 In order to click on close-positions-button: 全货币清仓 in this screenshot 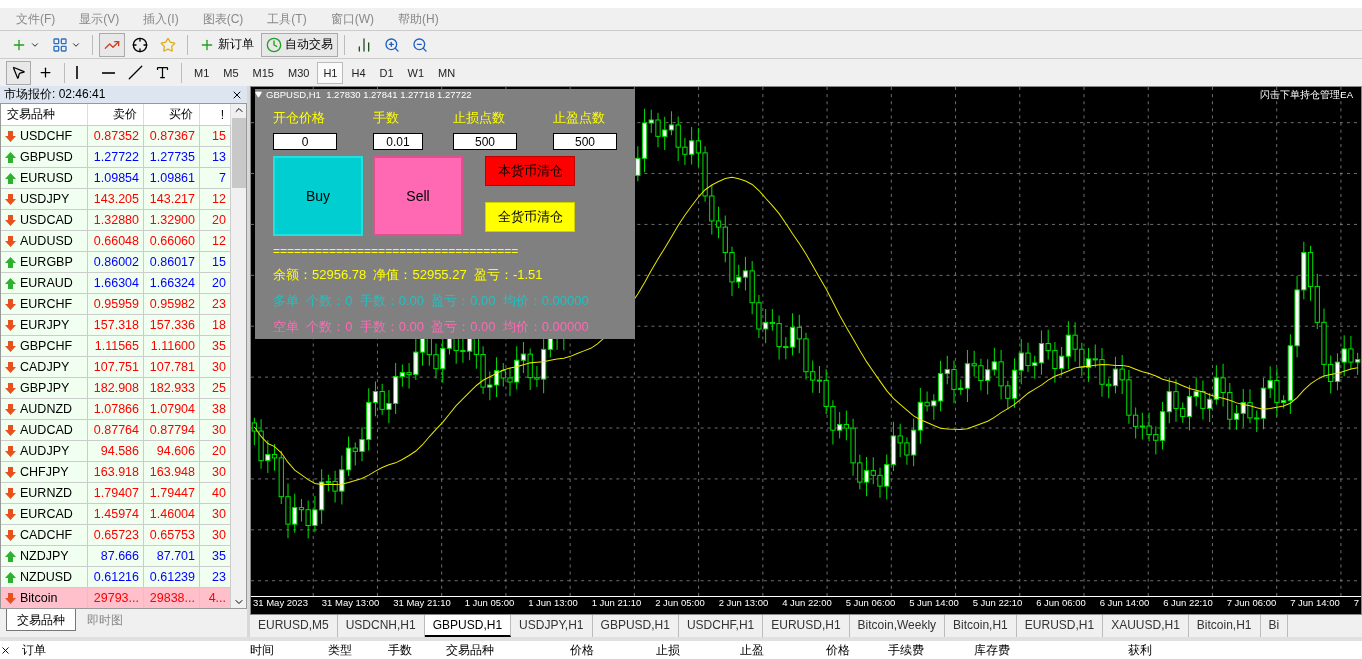, I will do `click(530, 217)`.